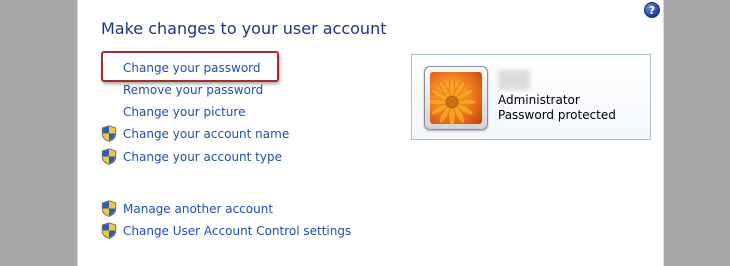 Image resolution: width=730 pixels, height=266 pixels. I want to click on avatar, so click(456, 98).